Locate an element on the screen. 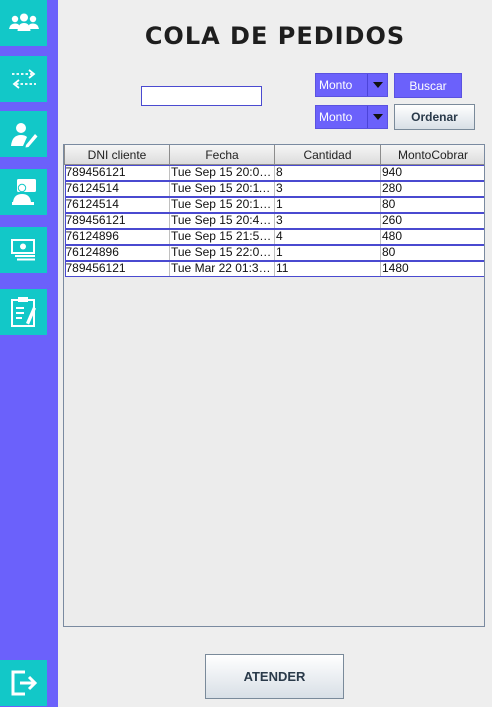  column-header-cantidad: Cantidad is located at coordinates (327, 155).